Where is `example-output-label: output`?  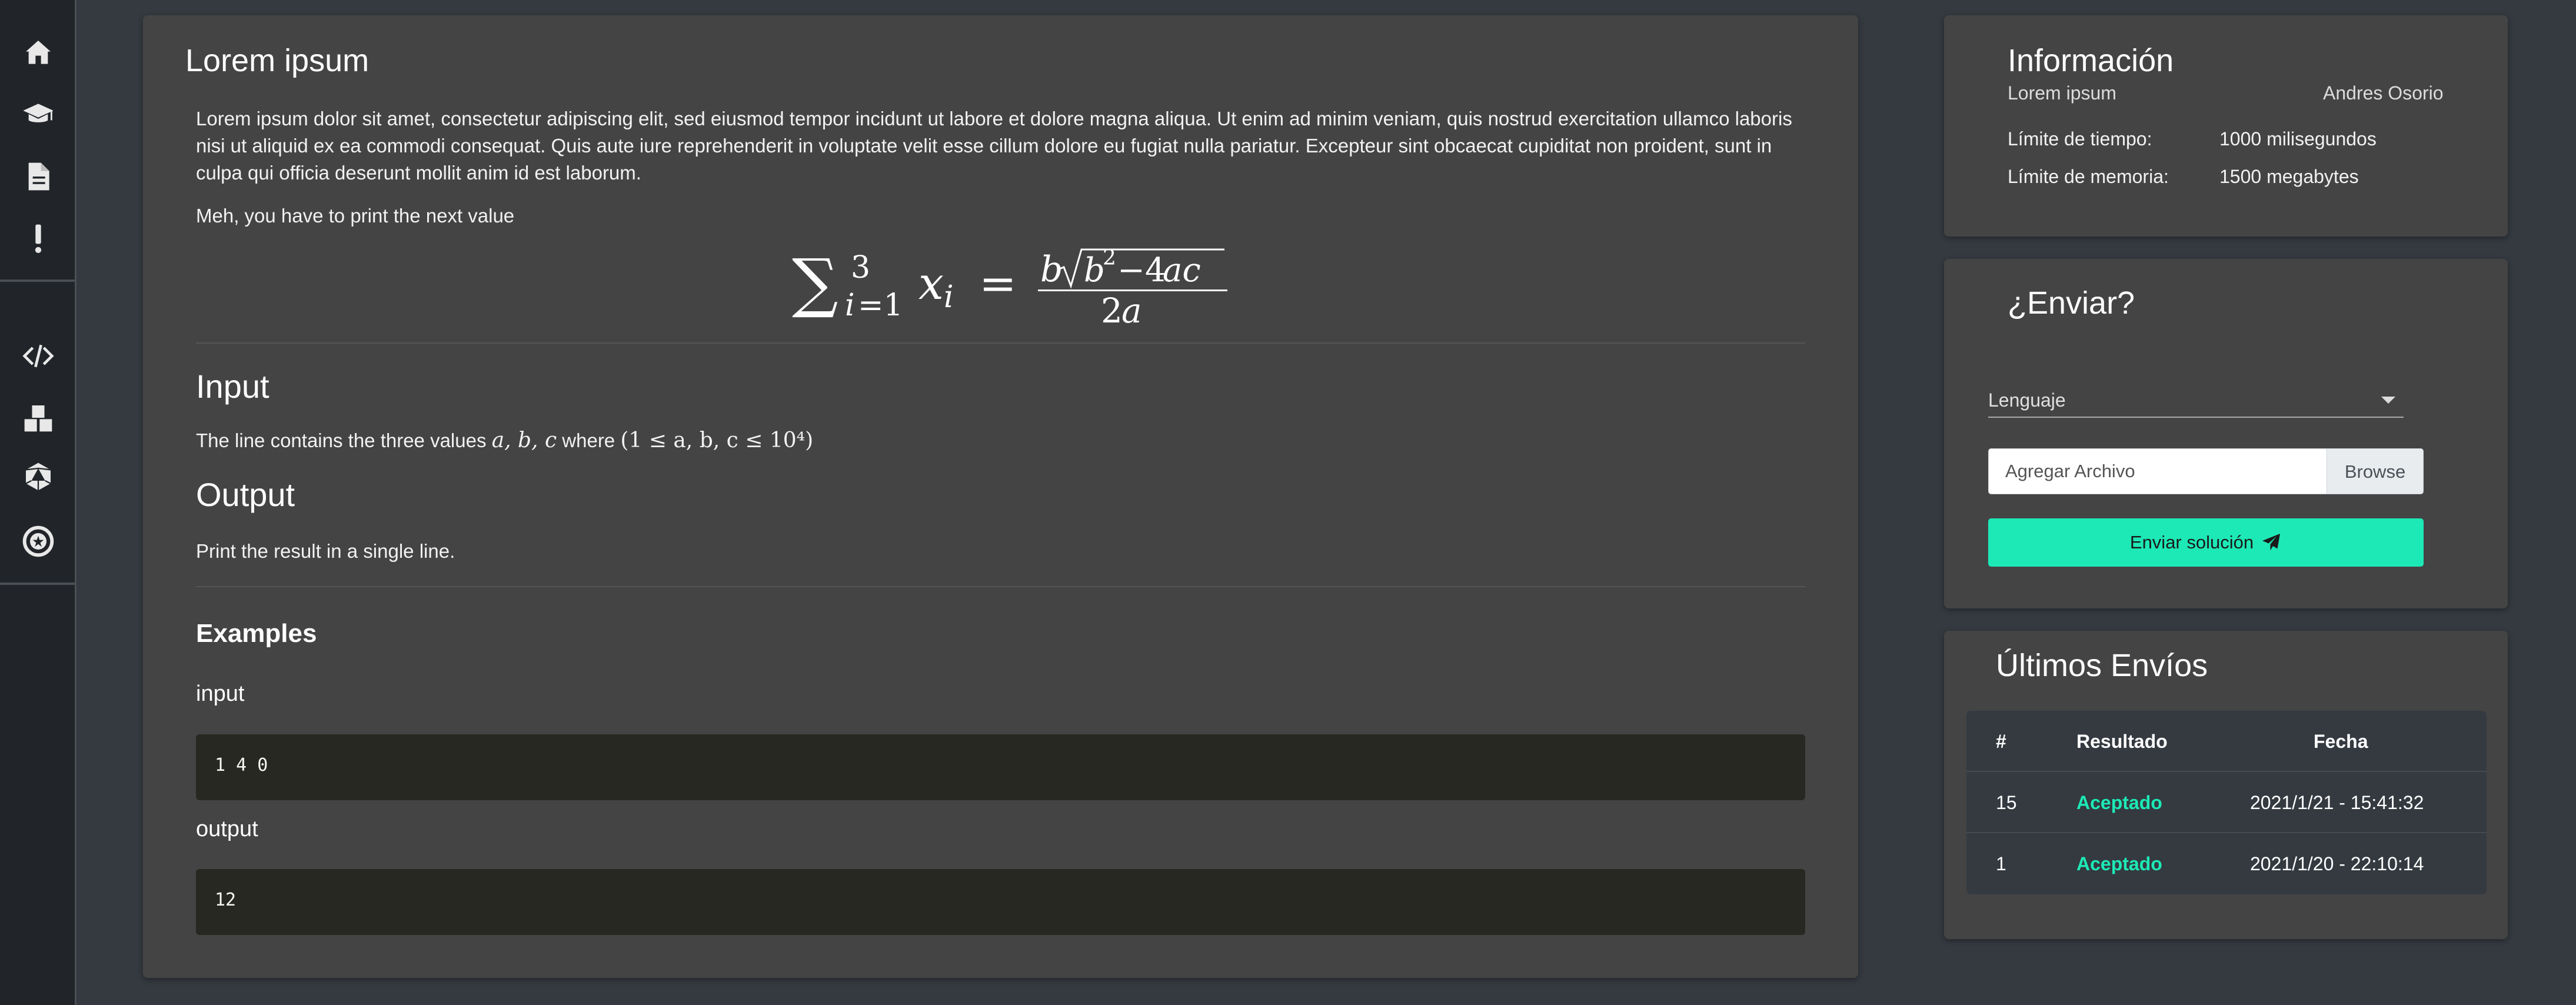 example-output-label: output is located at coordinates (227, 829).